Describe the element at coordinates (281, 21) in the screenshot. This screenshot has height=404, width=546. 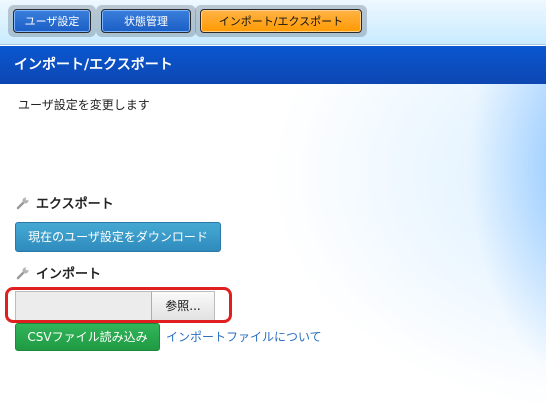
I see `tab-import-export: インポート/エクスポート` at that location.